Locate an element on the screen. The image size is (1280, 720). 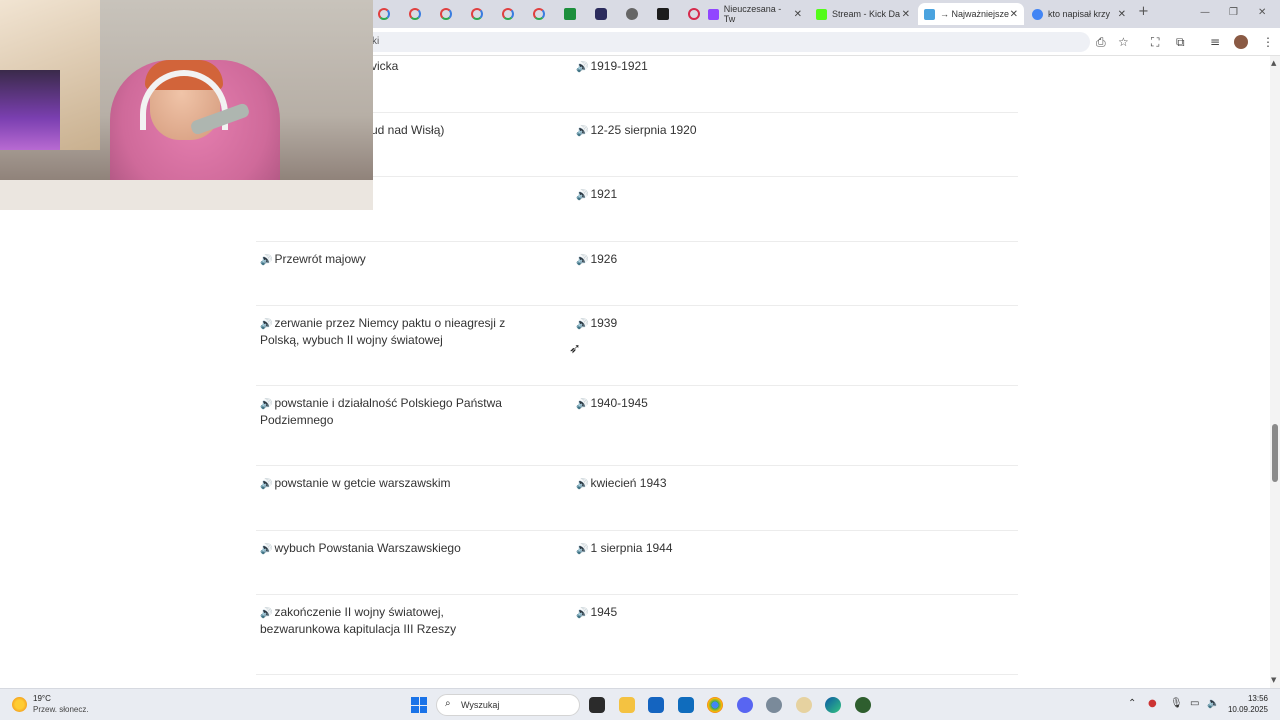
minimize-icon: — is located at coordinates (1205, 12).